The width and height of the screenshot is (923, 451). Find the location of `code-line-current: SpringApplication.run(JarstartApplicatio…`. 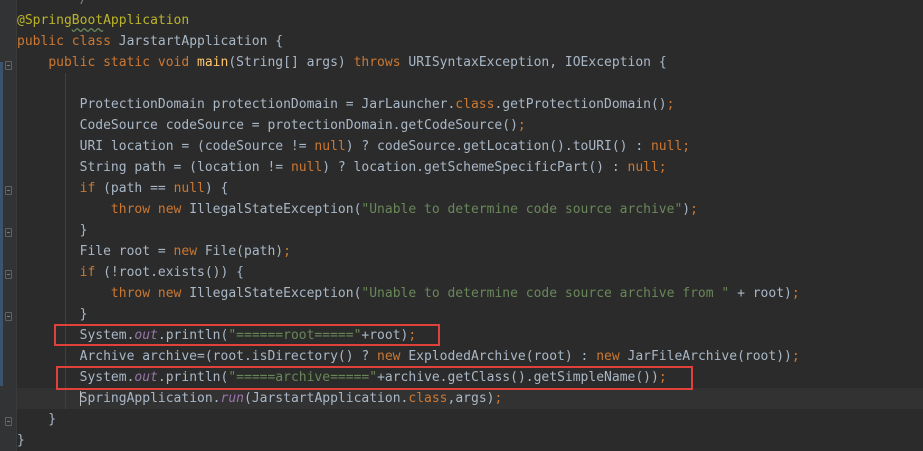

code-line-current: SpringApplication.run(JarstartApplicatio… is located at coordinates (470, 398).